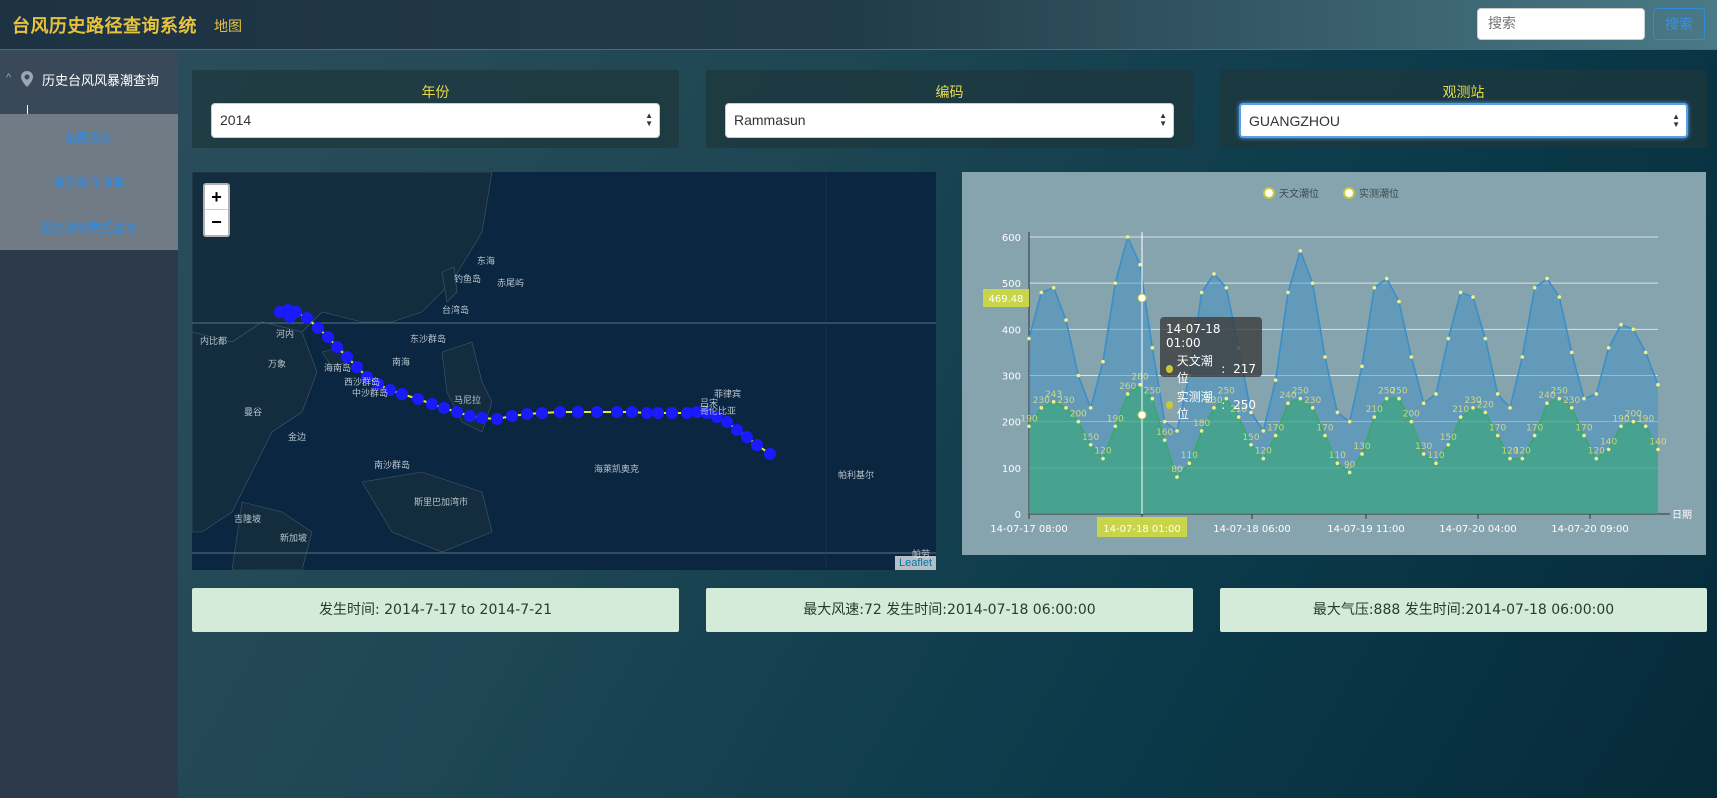  I want to click on sidebar-item-station-data: 历史测站数据查询, so click(89, 227).